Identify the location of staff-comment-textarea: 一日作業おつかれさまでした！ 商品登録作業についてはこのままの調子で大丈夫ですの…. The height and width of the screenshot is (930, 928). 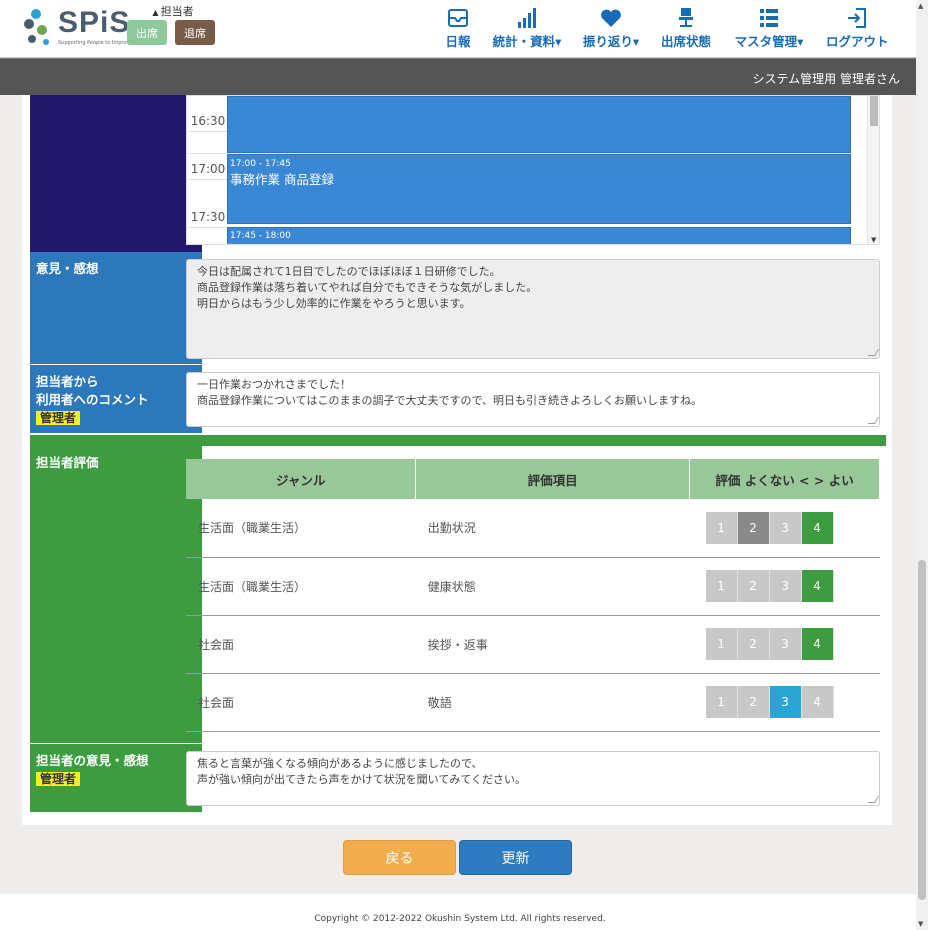
(533, 399).